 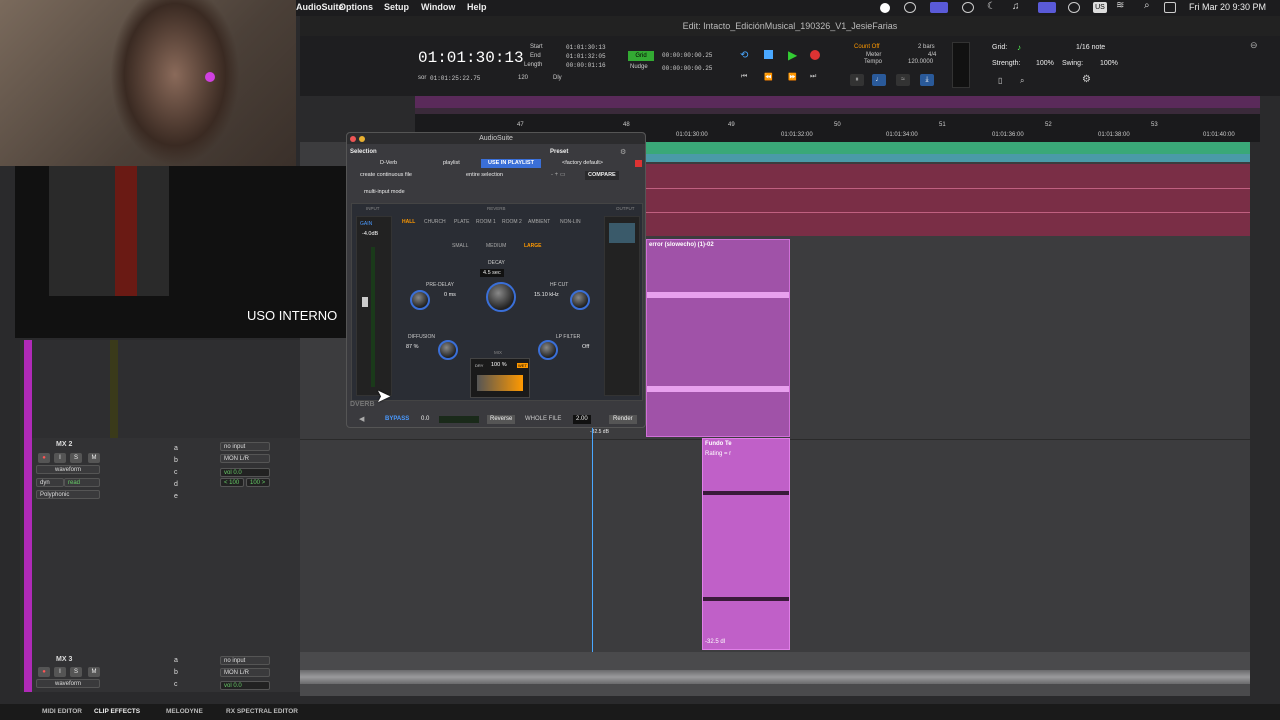 What do you see at coordinates (815, 55) in the screenshot?
I see `record-button` at bounding box center [815, 55].